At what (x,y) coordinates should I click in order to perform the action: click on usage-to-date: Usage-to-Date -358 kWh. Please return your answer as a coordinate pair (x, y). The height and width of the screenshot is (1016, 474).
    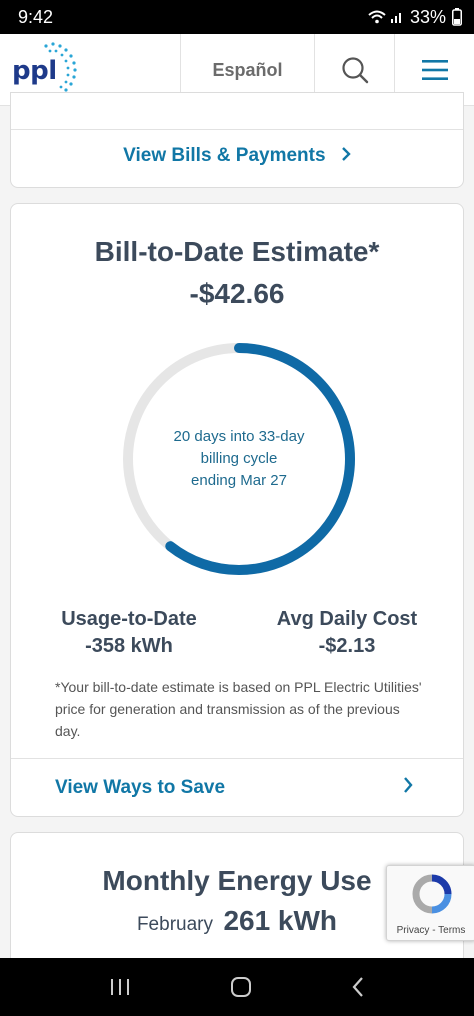
    Looking at the image, I should click on (129, 633).